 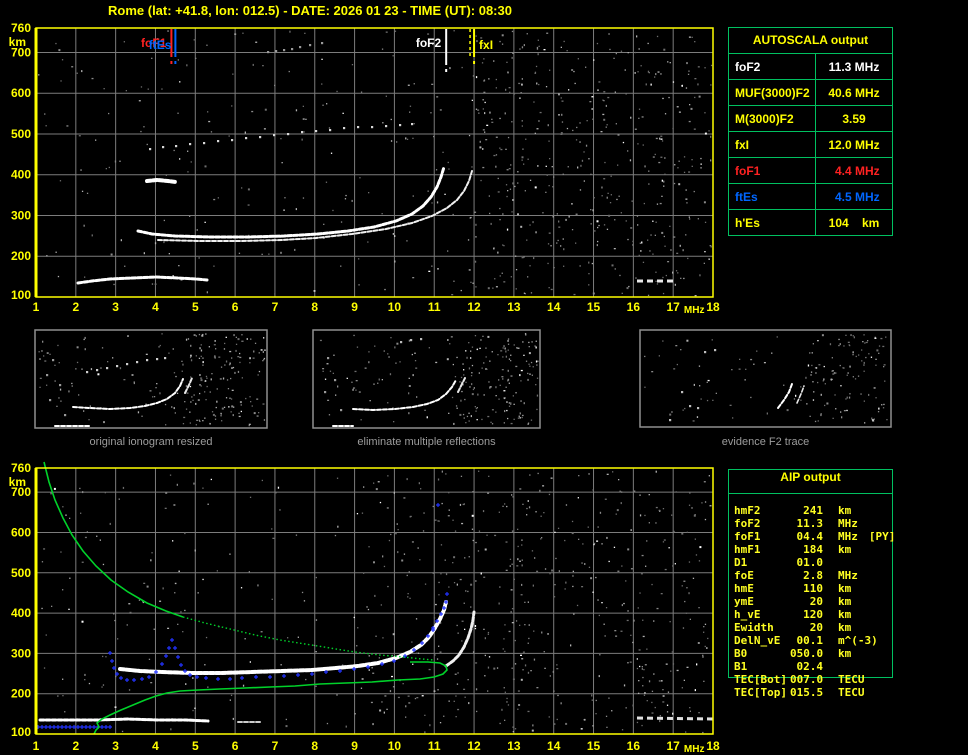 I want to click on autoscala-row-h'Es: h'Es 104 km, so click(x=810, y=222).